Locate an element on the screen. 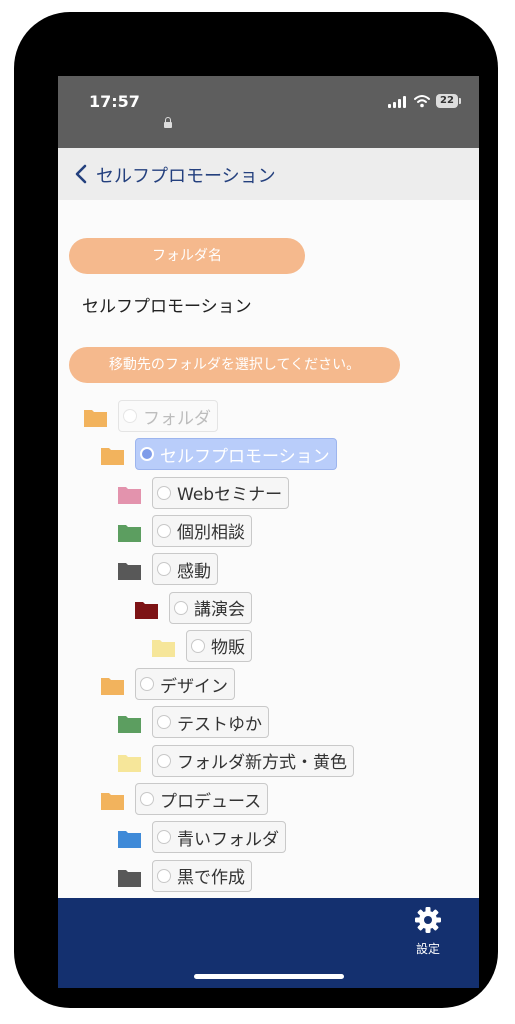  folder-option: 講演会 is located at coordinates (210, 607).